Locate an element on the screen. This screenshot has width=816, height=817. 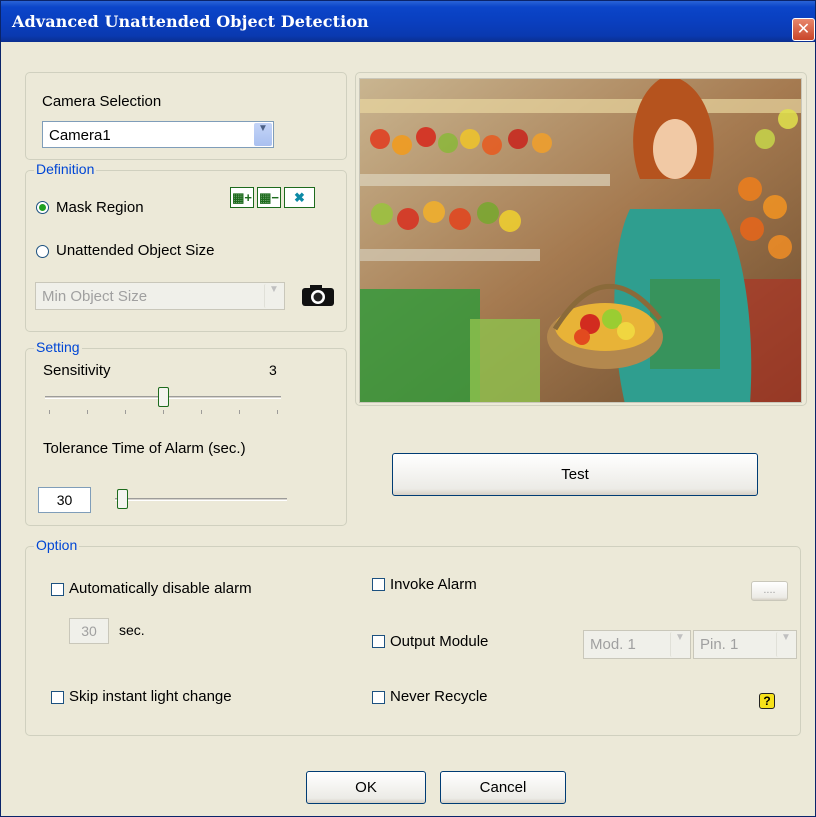
output-module-checkbox is located at coordinates (378, 641).